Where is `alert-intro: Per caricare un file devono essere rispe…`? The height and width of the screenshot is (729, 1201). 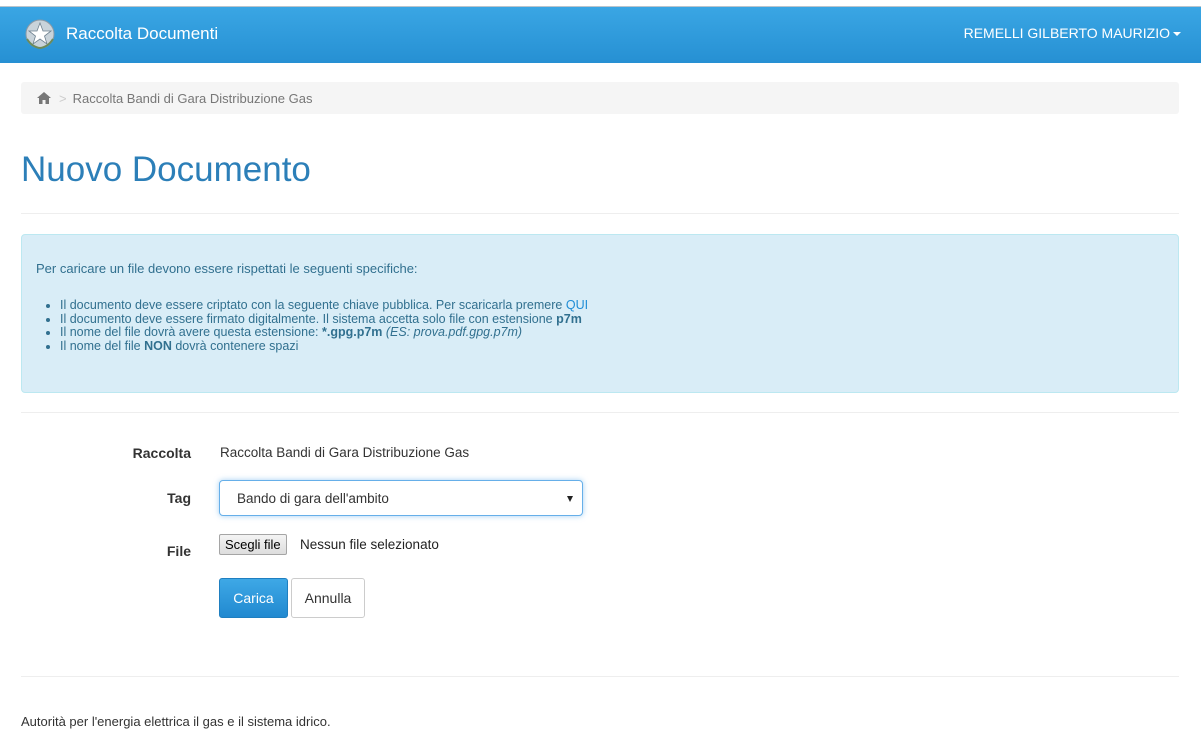 alert-intro: Per caricare un file devono essere rispe… is located at coordinates (227, 268).